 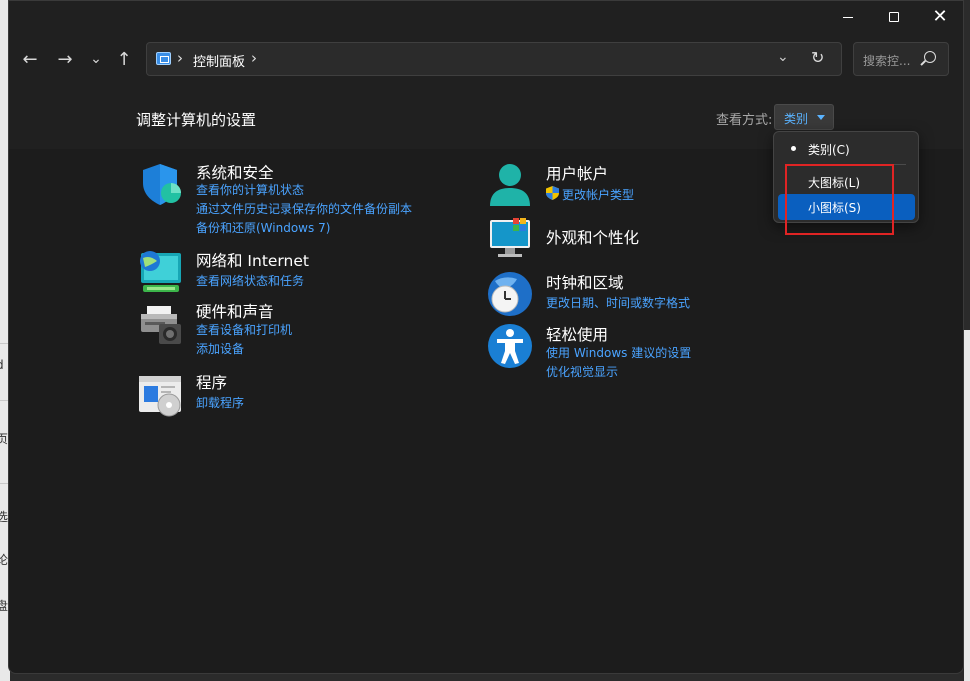 I want to click on category-title: 用户帐户, so click(x=577, y=173).